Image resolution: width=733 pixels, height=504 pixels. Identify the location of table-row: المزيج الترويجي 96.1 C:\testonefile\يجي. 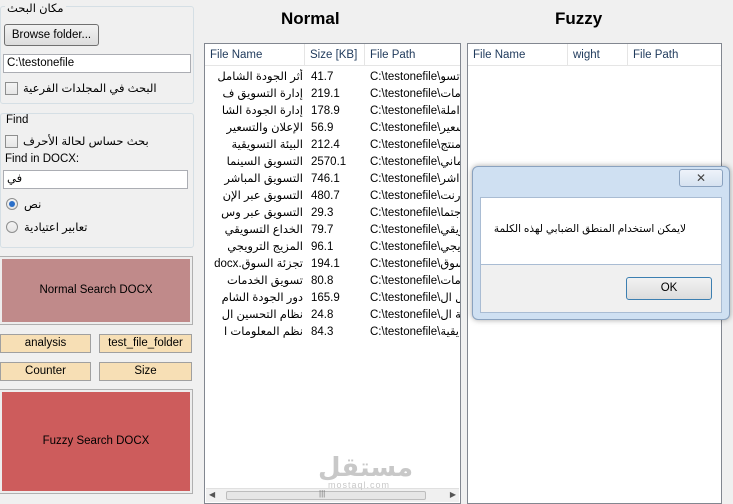
(332, 247).